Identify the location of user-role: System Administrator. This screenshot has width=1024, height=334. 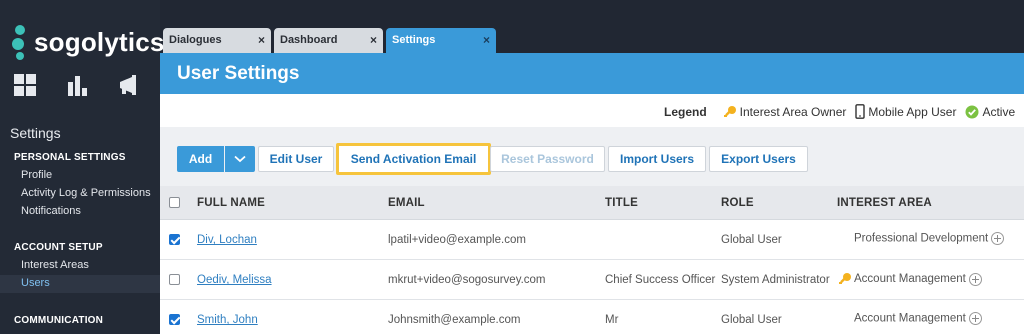
(775, 280).